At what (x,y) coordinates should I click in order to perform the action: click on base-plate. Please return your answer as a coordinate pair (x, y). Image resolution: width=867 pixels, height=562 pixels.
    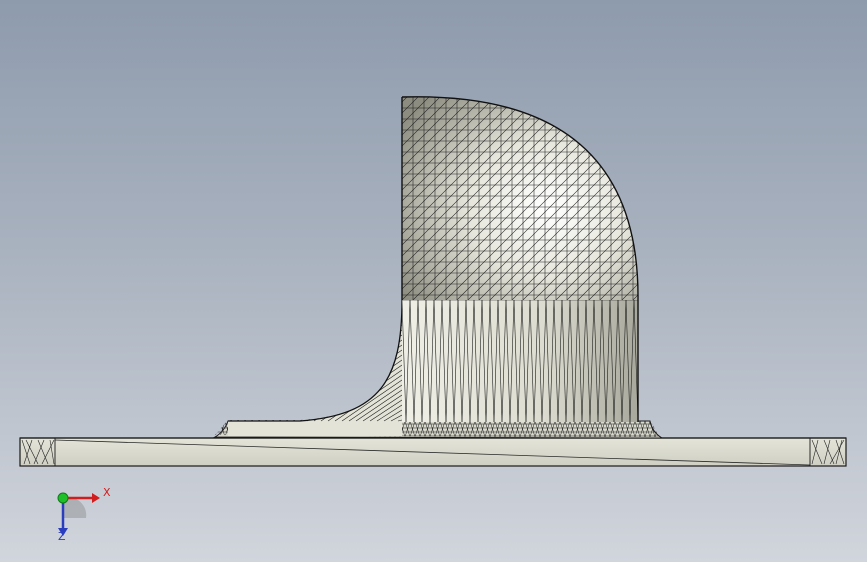
    Looking at the image, I should click on (433, 452).